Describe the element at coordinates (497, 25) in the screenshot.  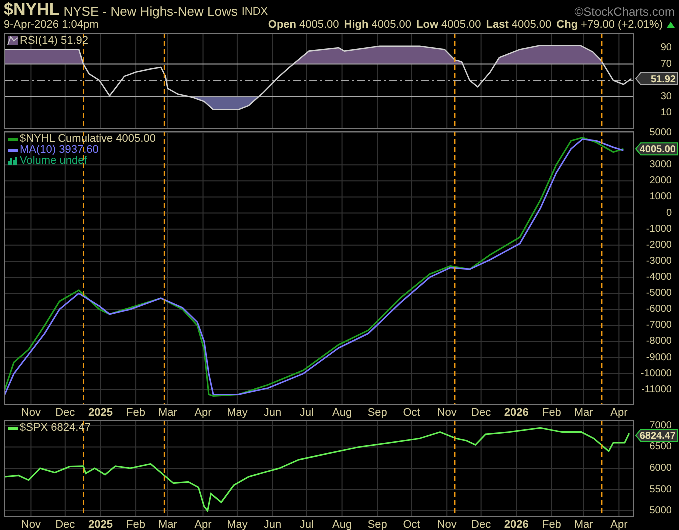
I see `quote-label: Last` at that location.